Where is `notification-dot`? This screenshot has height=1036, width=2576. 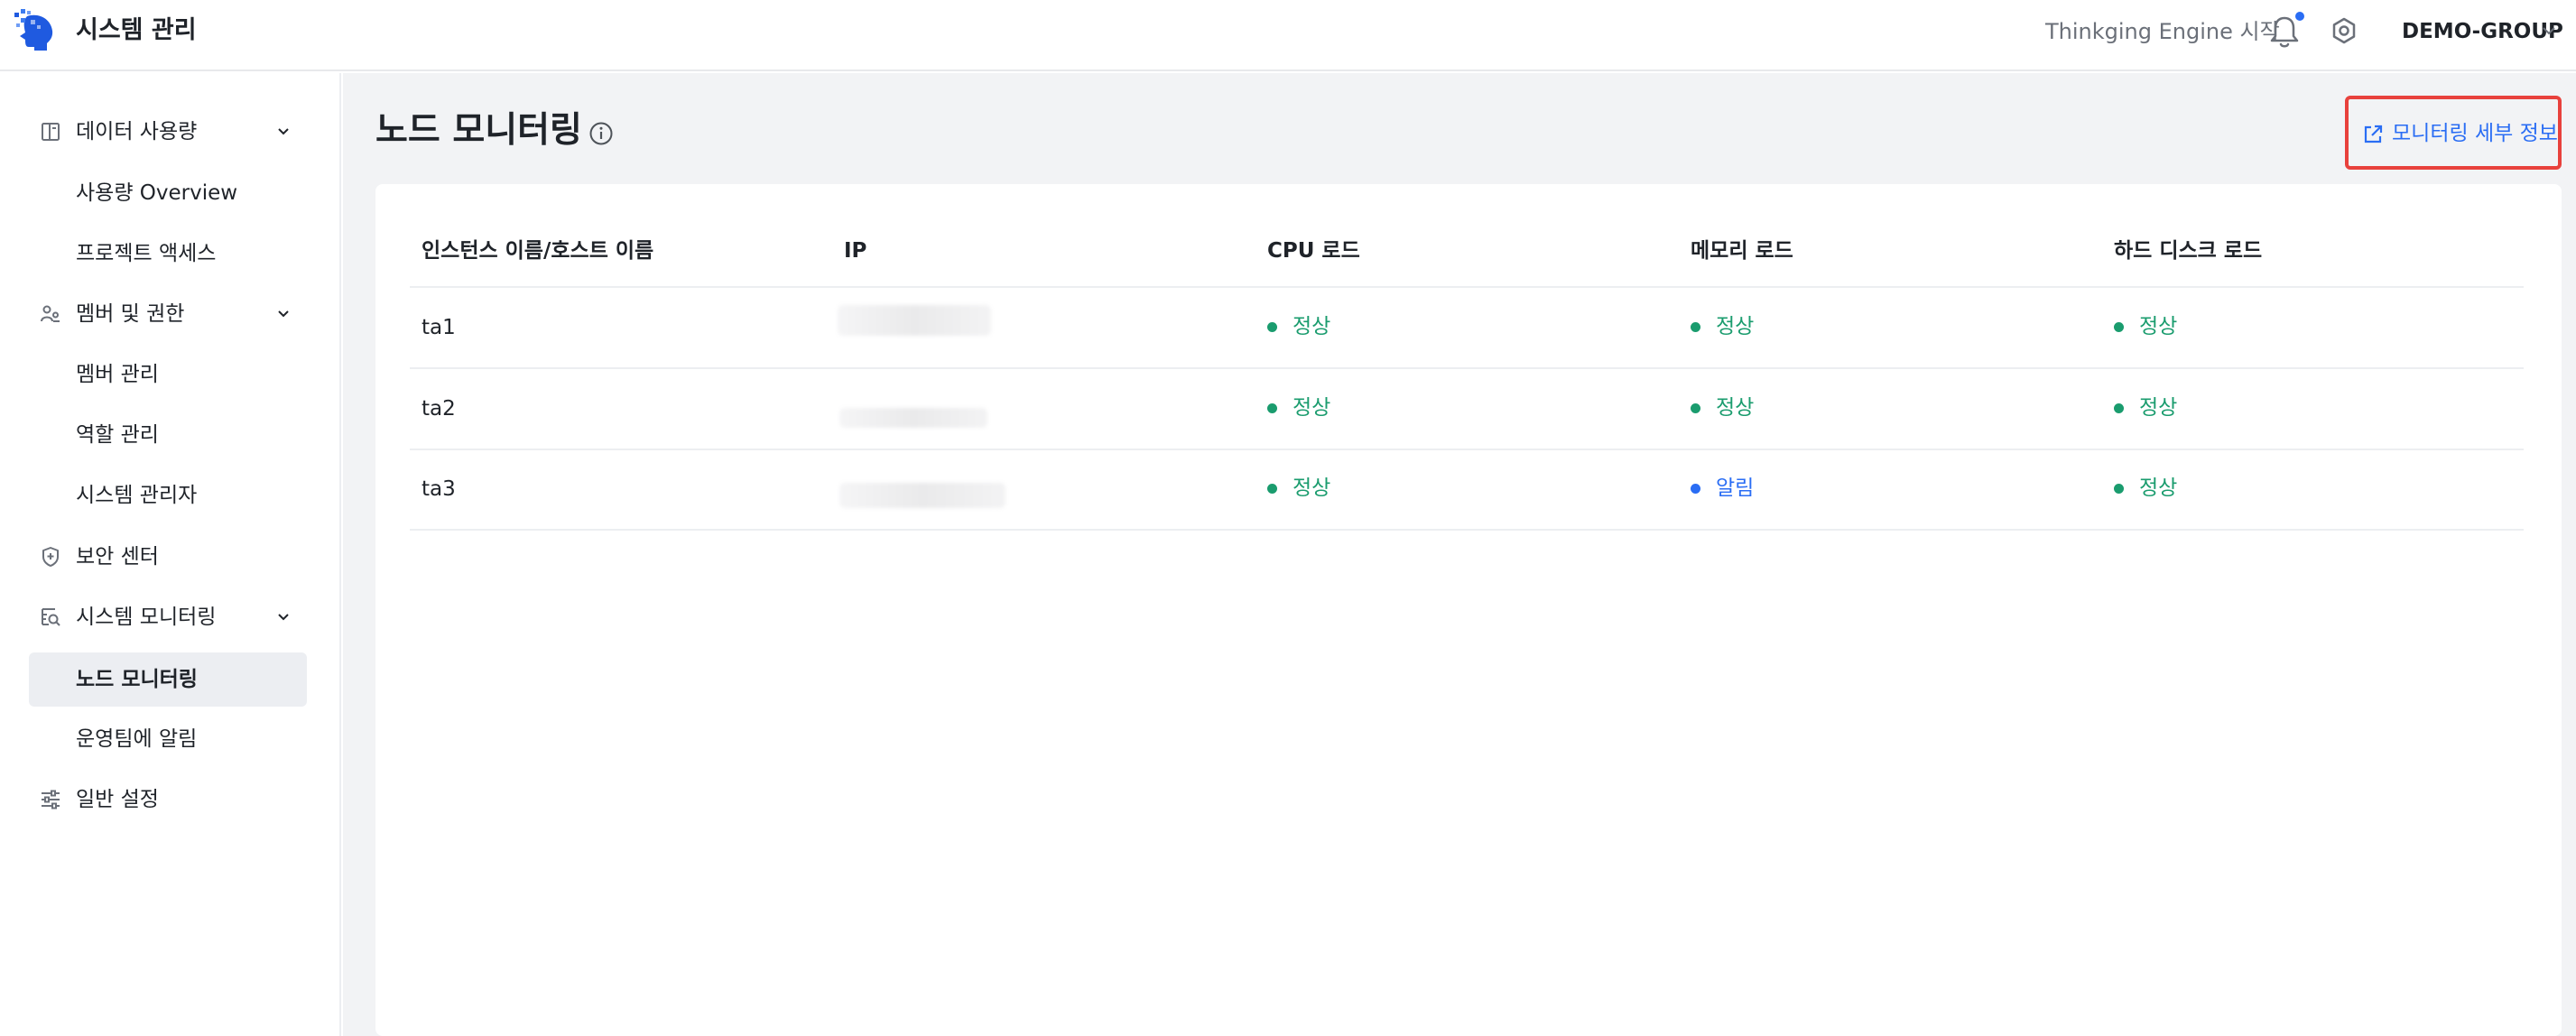
notification-dot is located at coordinates (2299, 16).